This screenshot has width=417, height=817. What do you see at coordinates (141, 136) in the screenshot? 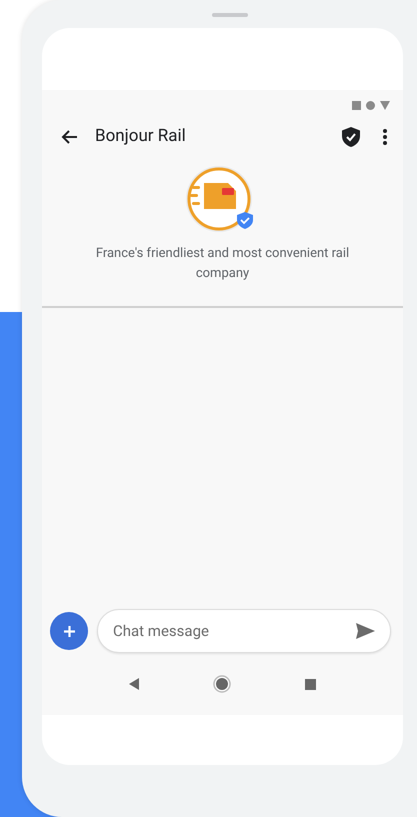
I see `app-bar-title: Bonjour Rail` at bounding box center [141, 136].